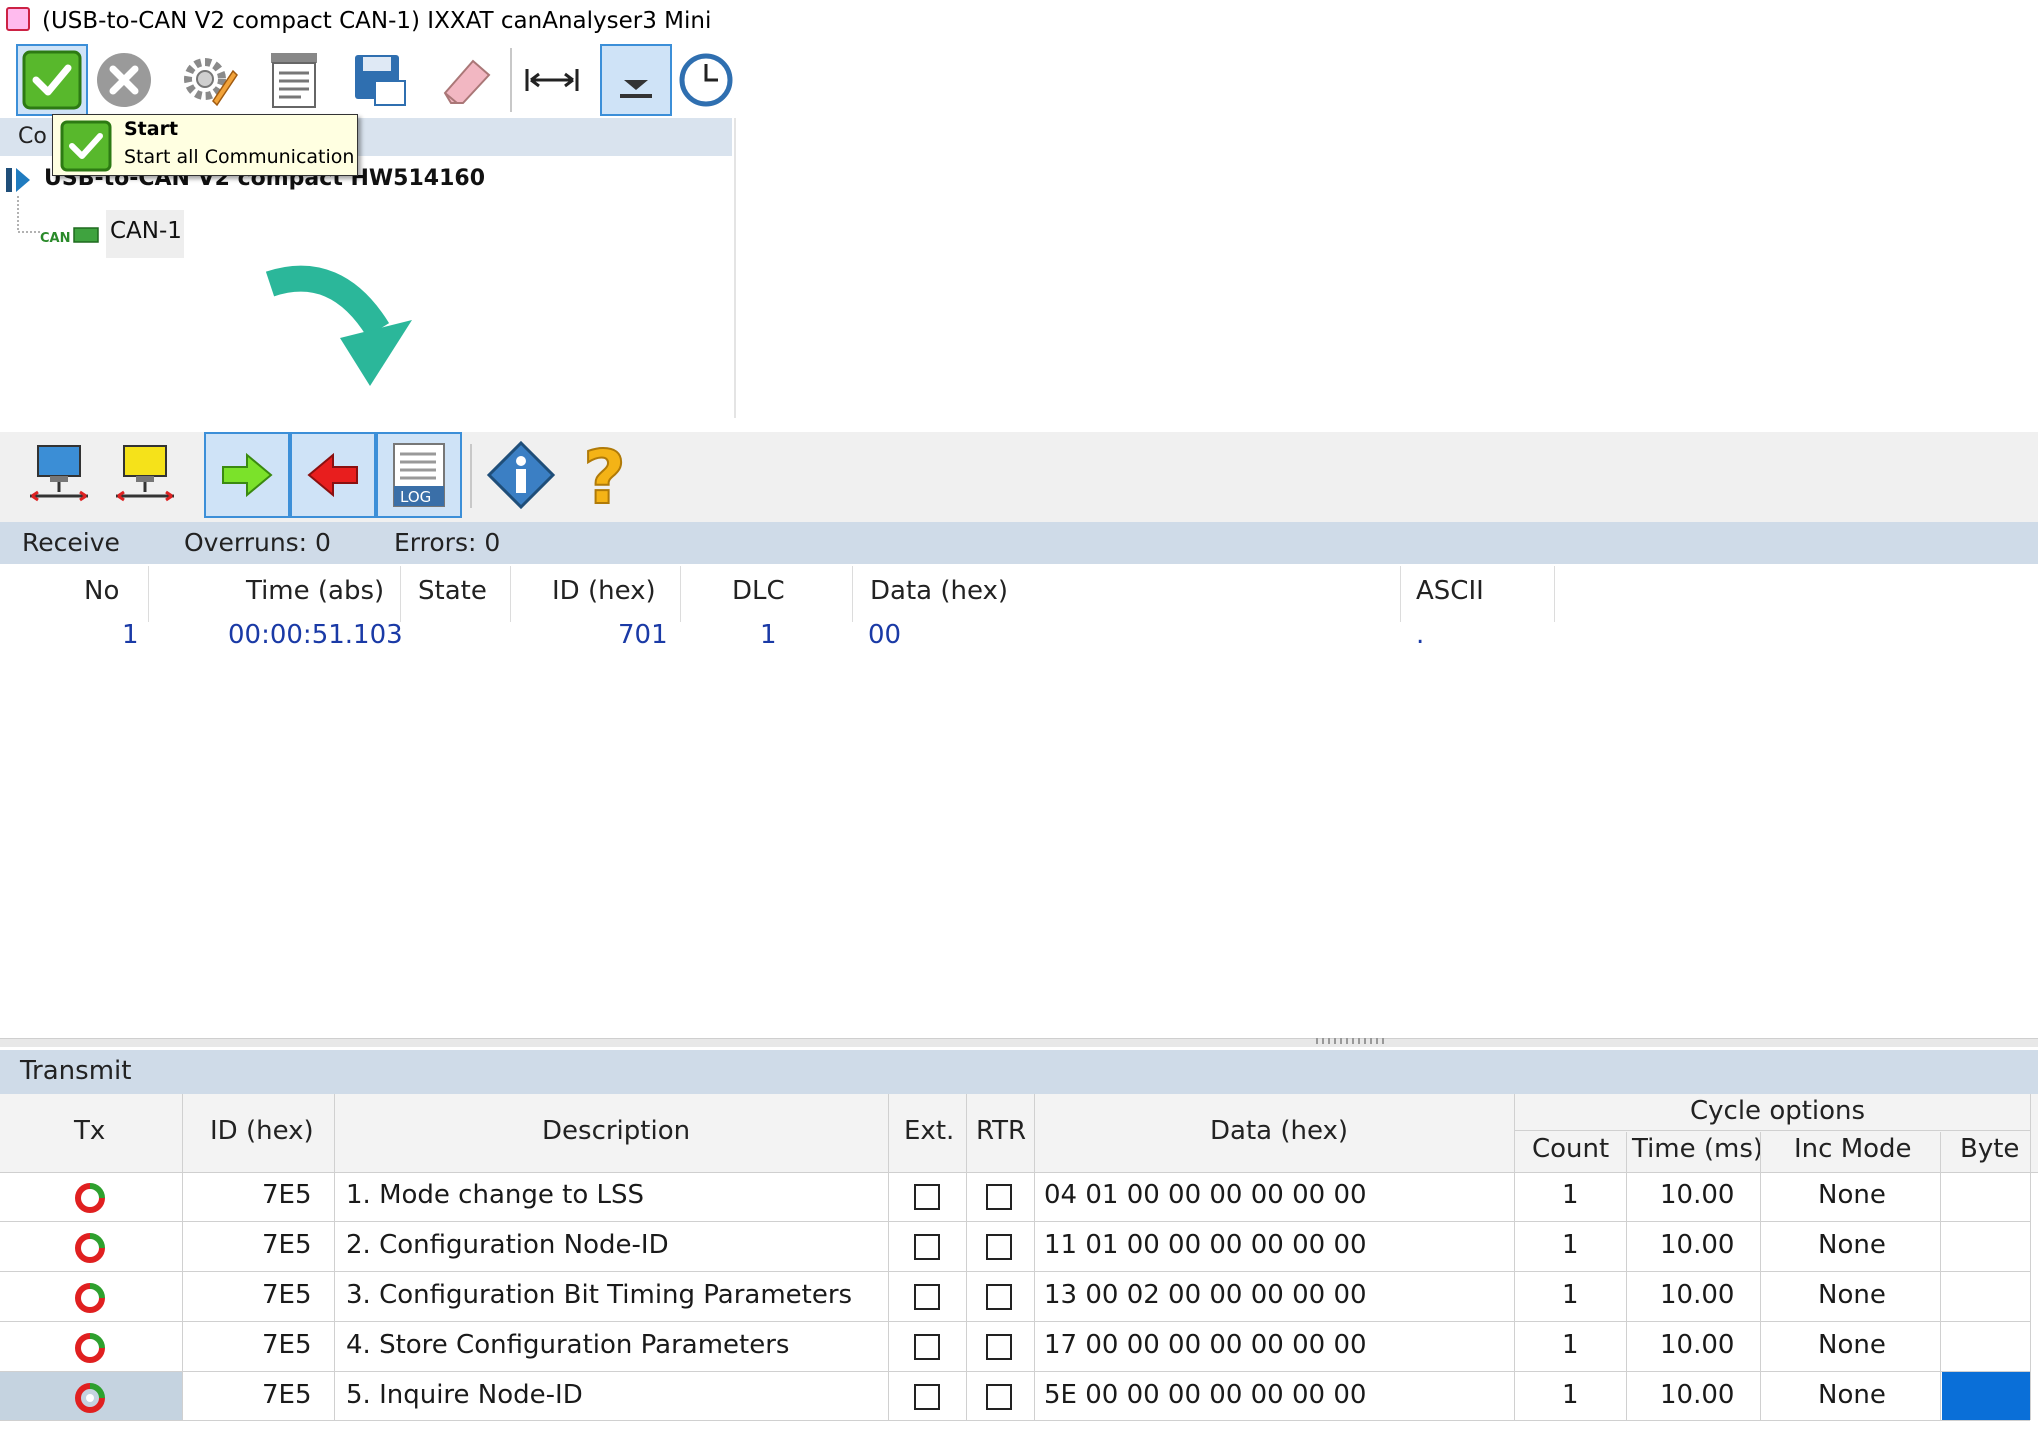  I want to click on tx-description: 5. Inquire Node-ID, so click(464, 1395).